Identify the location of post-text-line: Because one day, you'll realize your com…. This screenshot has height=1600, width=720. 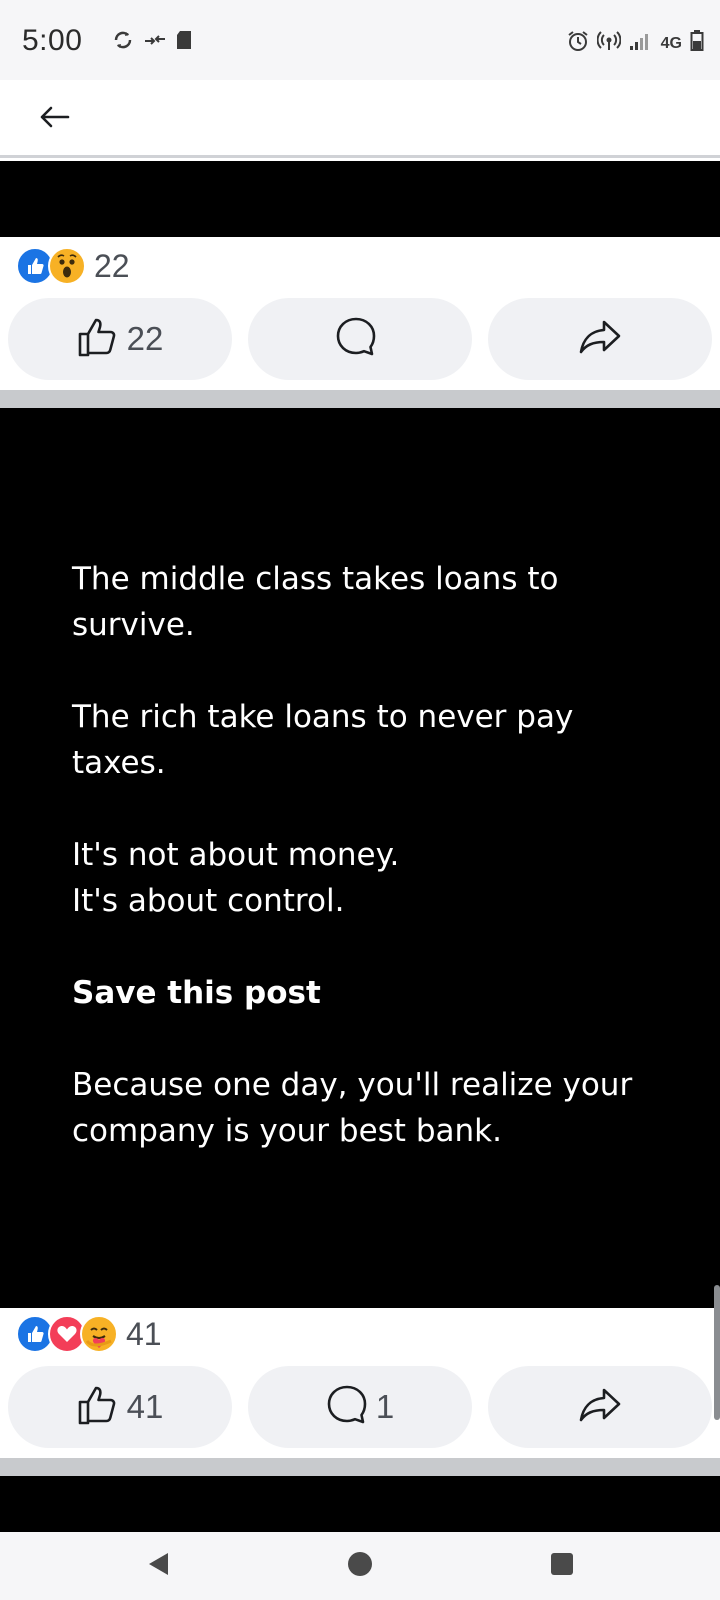
(352, 1108).